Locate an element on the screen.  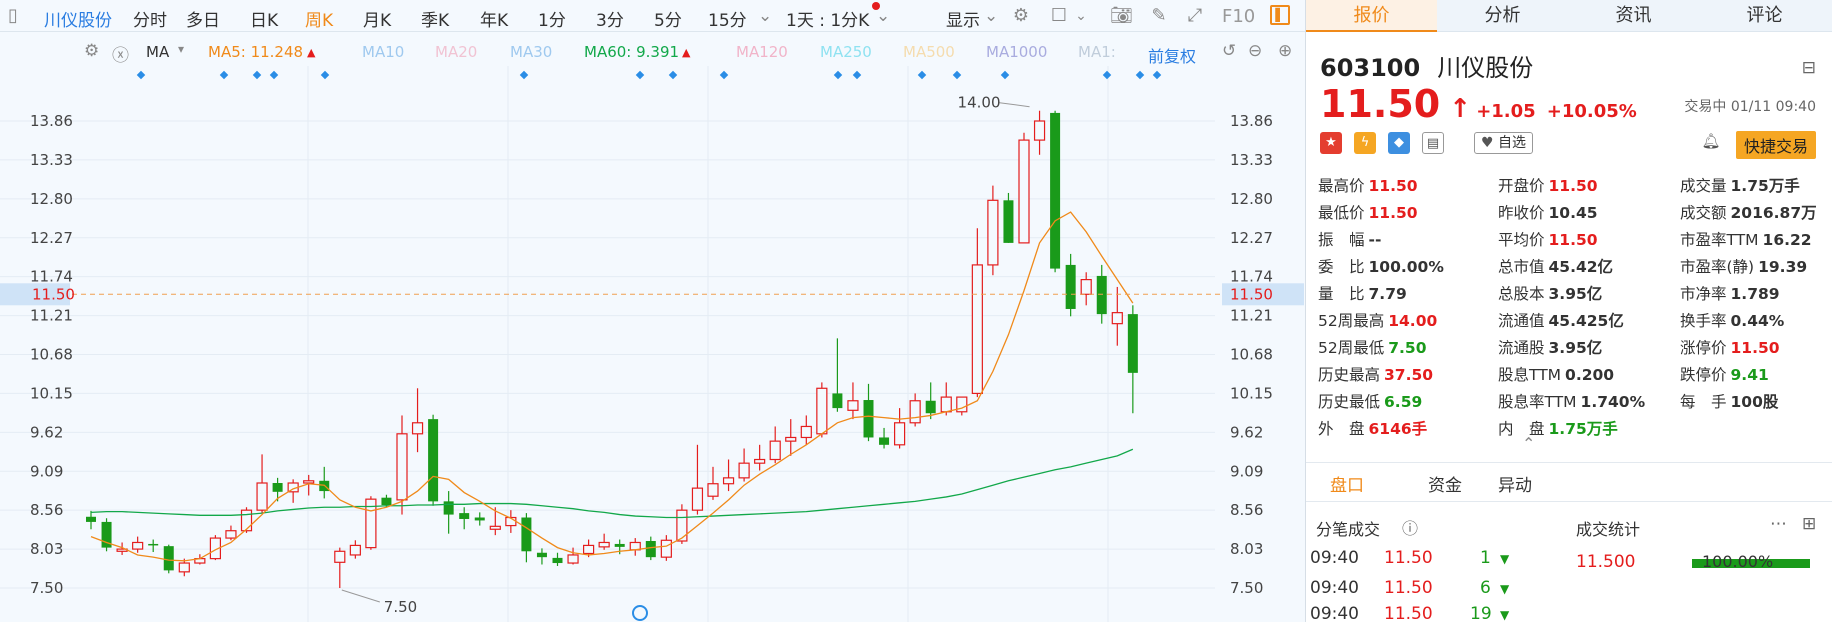
tab-comments: 评论 is located at coordinates (1764, 16).